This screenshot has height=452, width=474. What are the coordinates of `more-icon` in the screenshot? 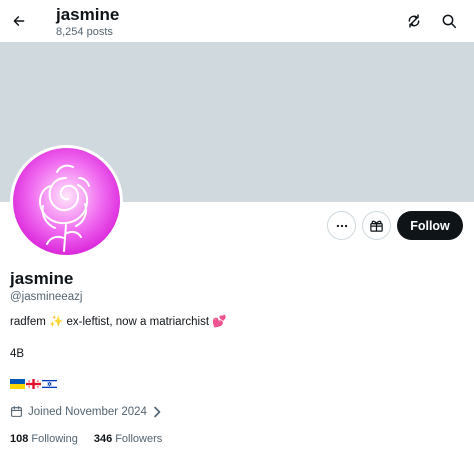 It's located at (341, 225).